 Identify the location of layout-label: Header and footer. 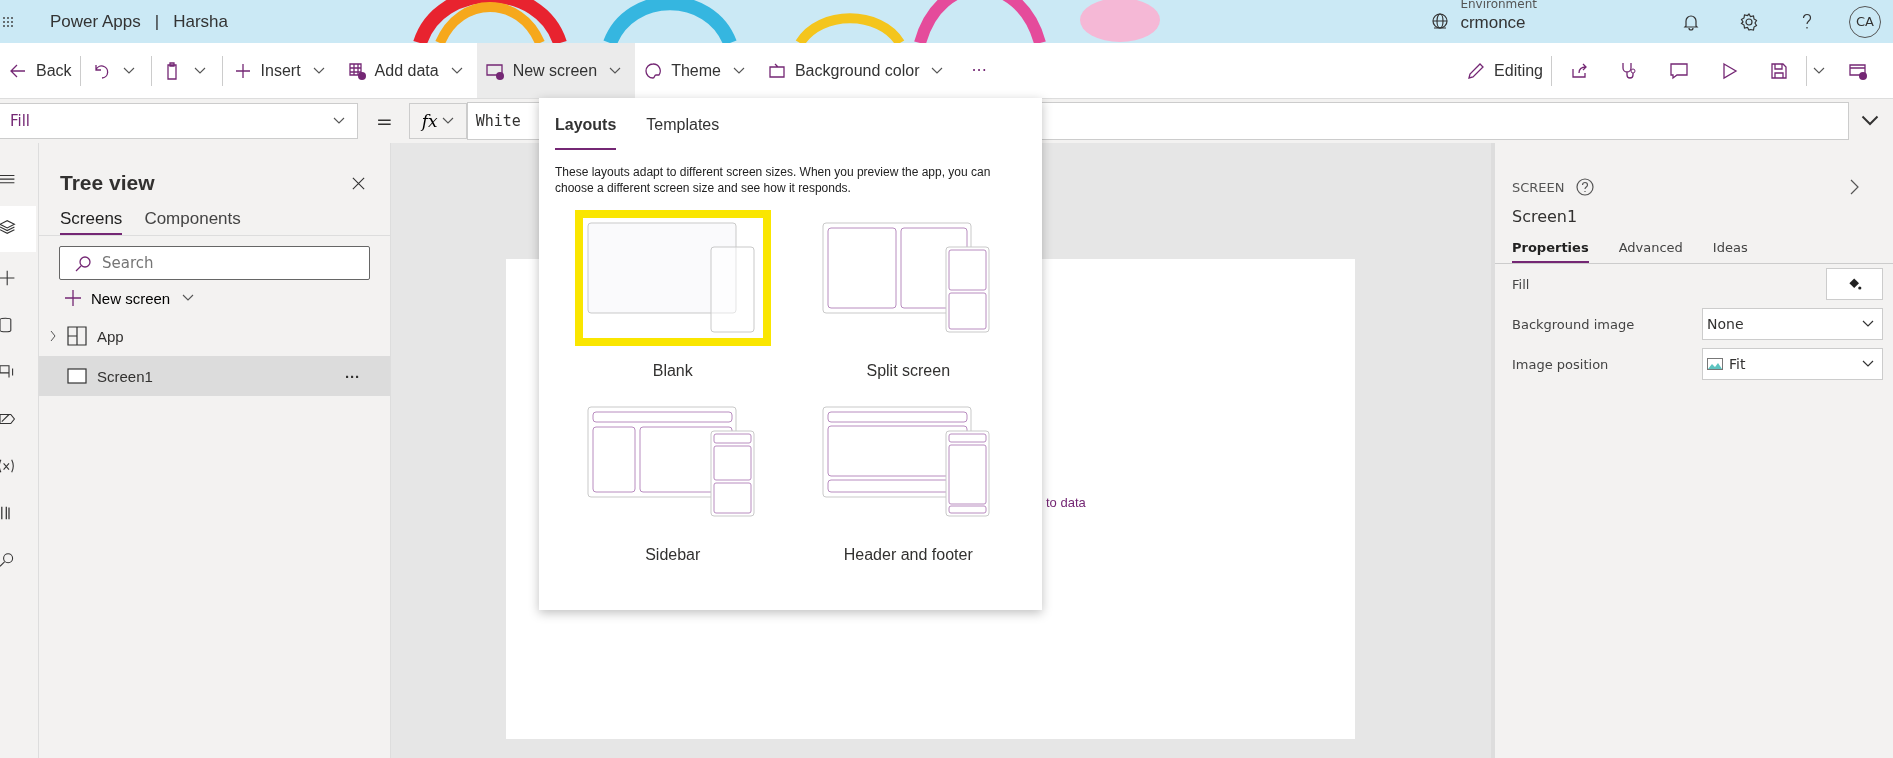
(908, 555).